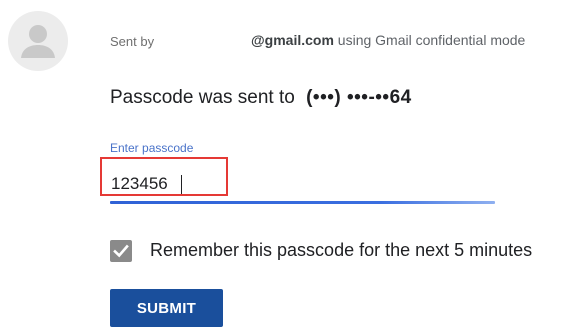 This screenshot has width=582, height=327. What do you see at coordinates (292, 40) in the screenshot?
I see `sender-email: @gmail.com` at bounding box center [292, 40].